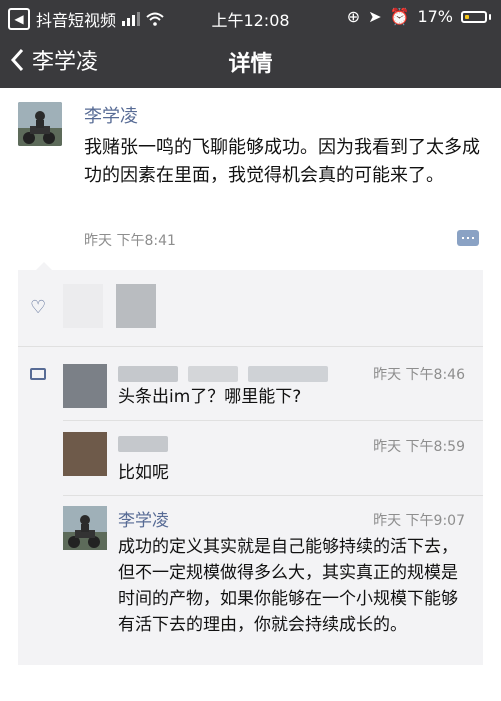 This screenshot has height=701, width=501. What do you see at coordinates (476, 16) in the screenshot?
I see `battery-icon` at bounding box center [476, 16].